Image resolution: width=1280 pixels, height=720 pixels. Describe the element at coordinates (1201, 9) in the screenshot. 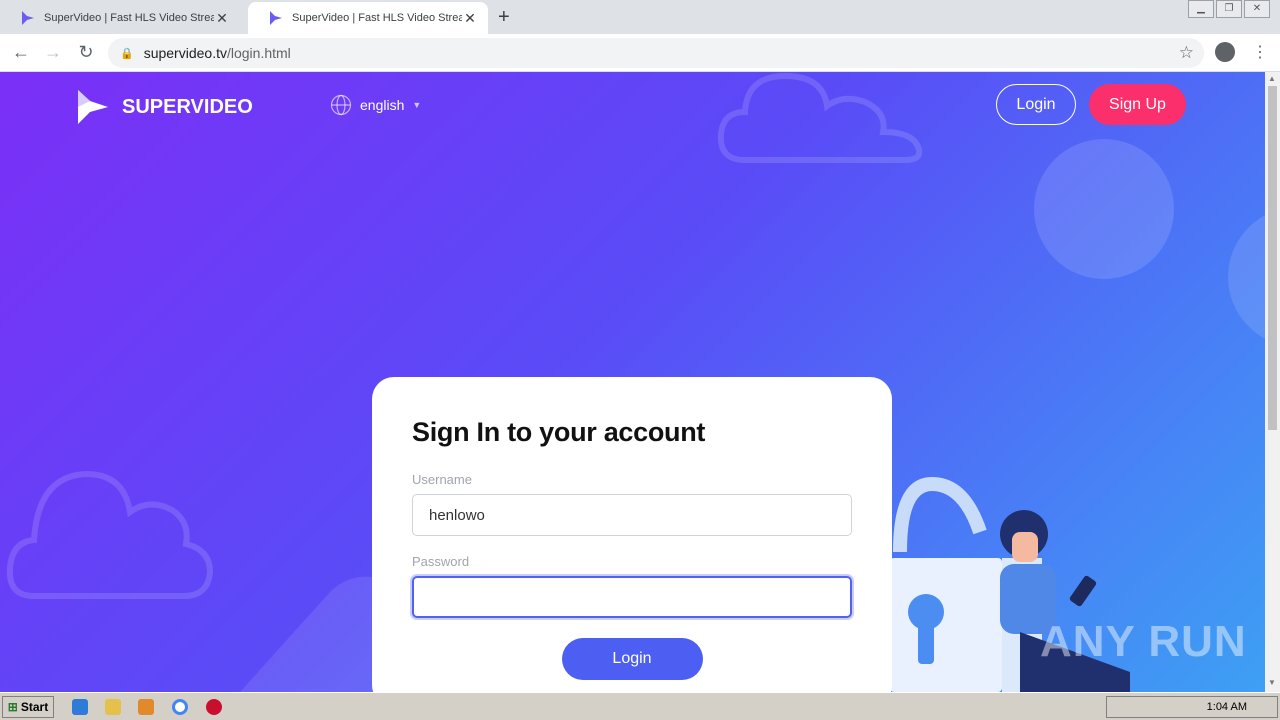

I see `minimize-icon: ▁` at that location.